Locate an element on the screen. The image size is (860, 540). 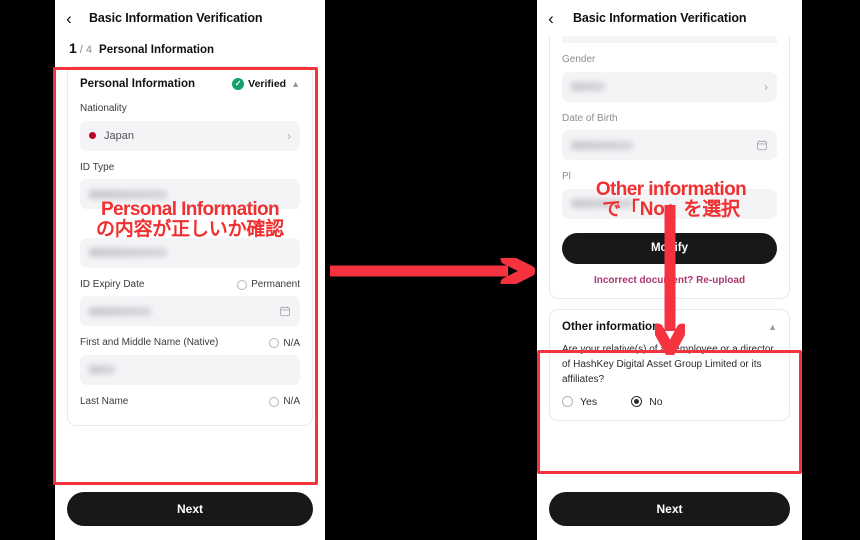
id-expiry-date-value-redacted is located at coordinates (120, 311).